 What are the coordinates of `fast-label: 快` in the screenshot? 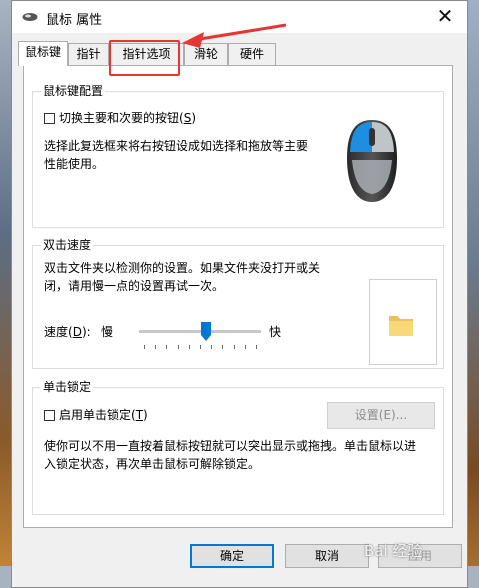 It's located at (275, 332).